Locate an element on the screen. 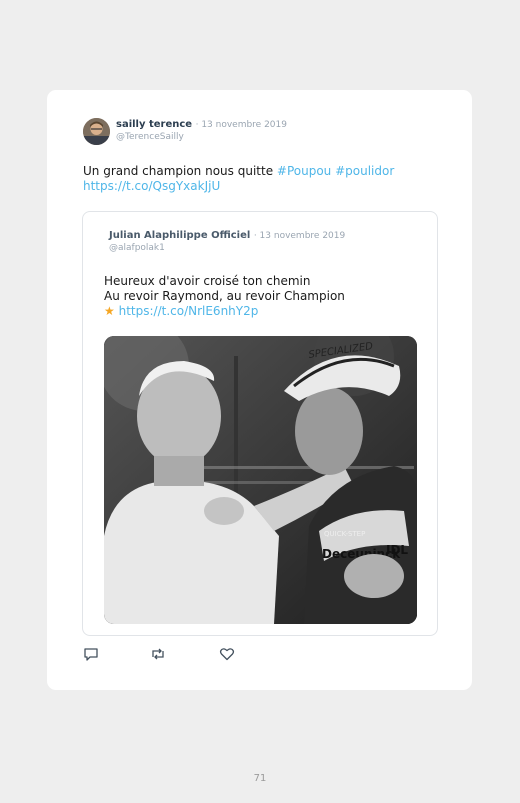  tweet-date: 13 novembre 2019 is located at coordinates (244, 125).